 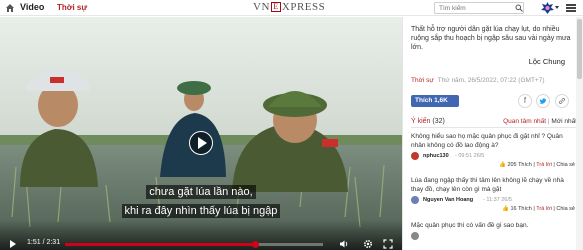 I want to click on site-logo: VN E XPRESS, so click(x=289, y=7).